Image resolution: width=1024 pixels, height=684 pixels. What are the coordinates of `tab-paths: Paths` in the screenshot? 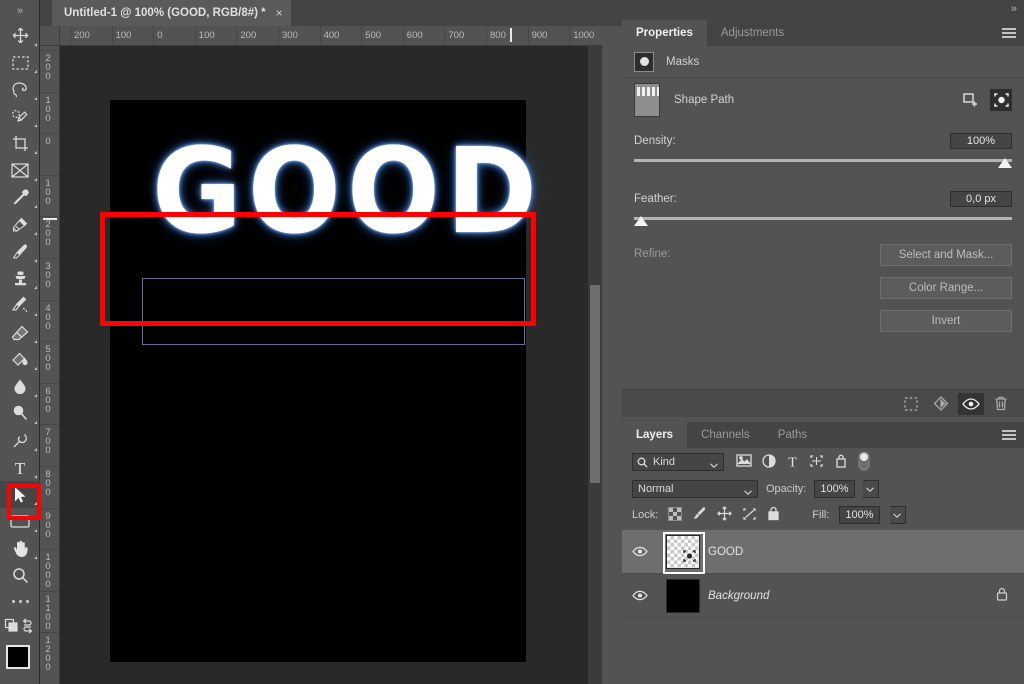 It's located at (792, 435).